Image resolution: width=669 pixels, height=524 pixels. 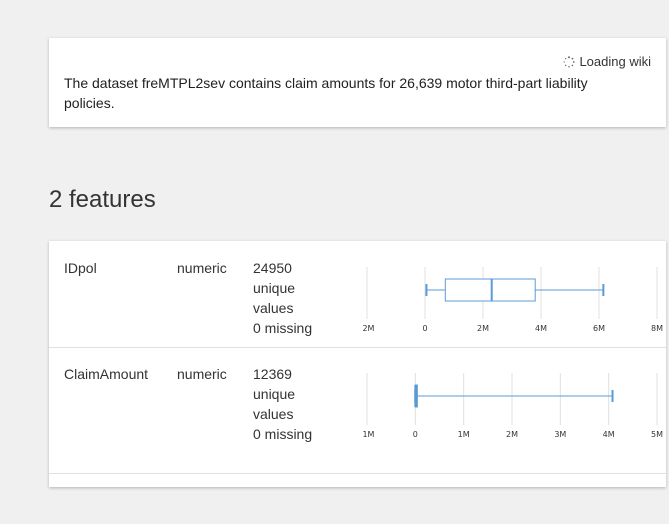 I want to click on tick-label: 5M, so click(x=657, y=434).